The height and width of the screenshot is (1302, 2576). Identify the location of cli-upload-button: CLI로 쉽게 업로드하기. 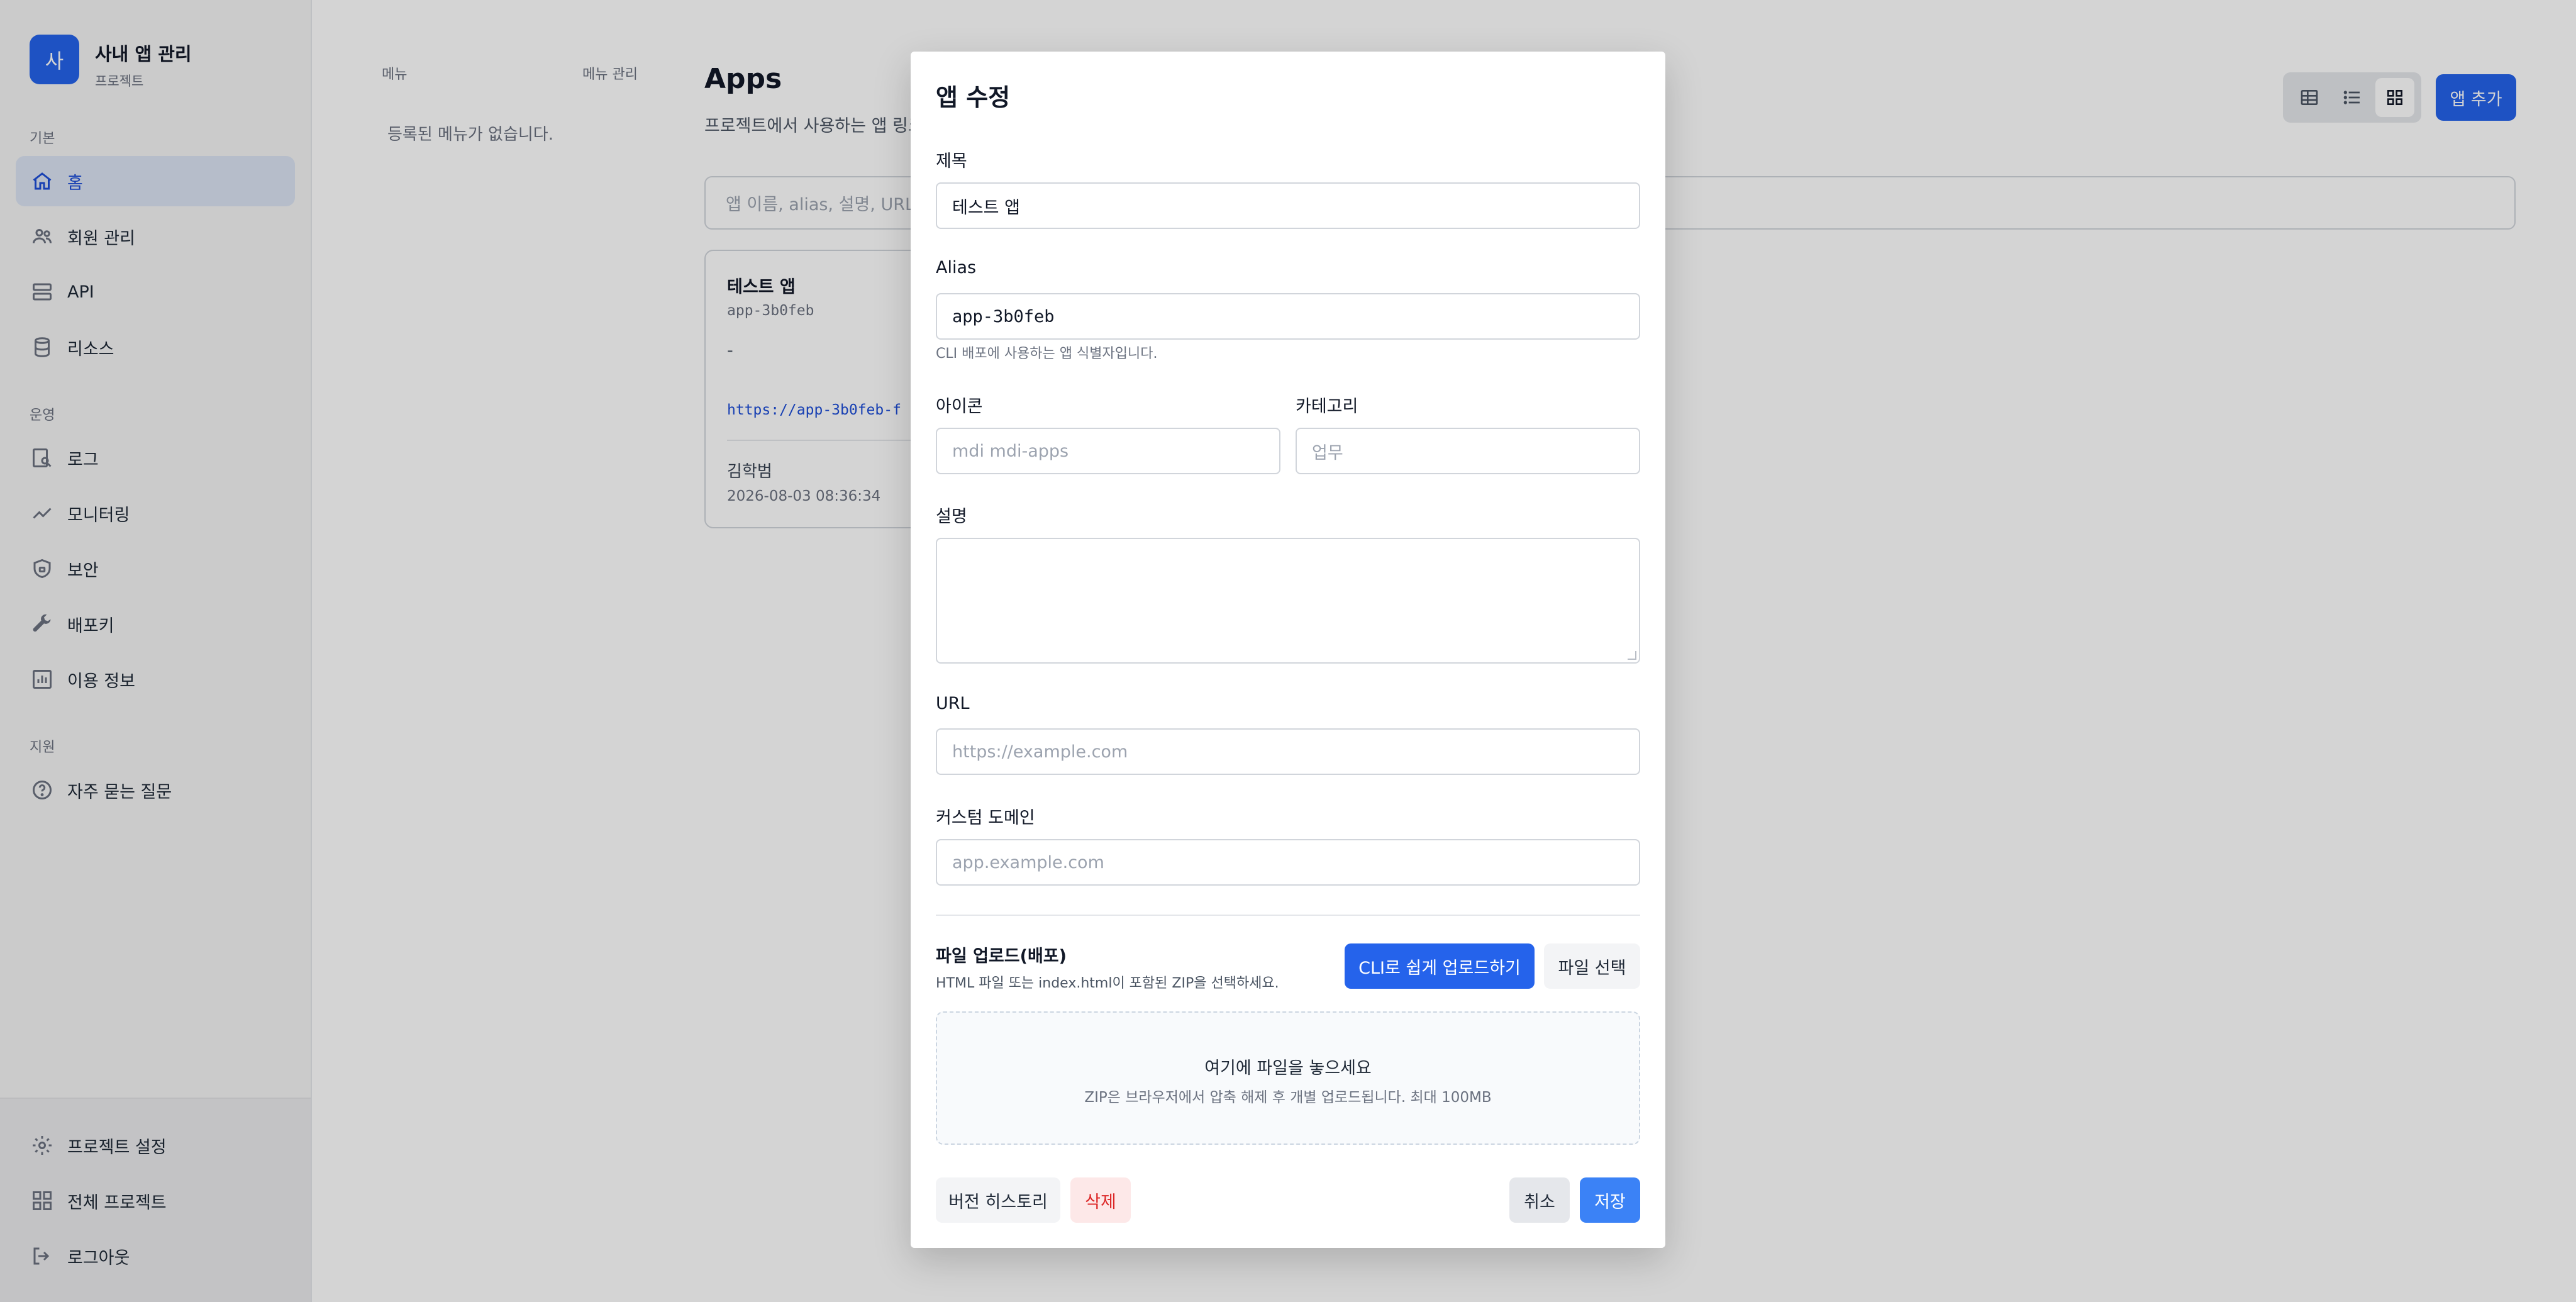
(1440, 966).